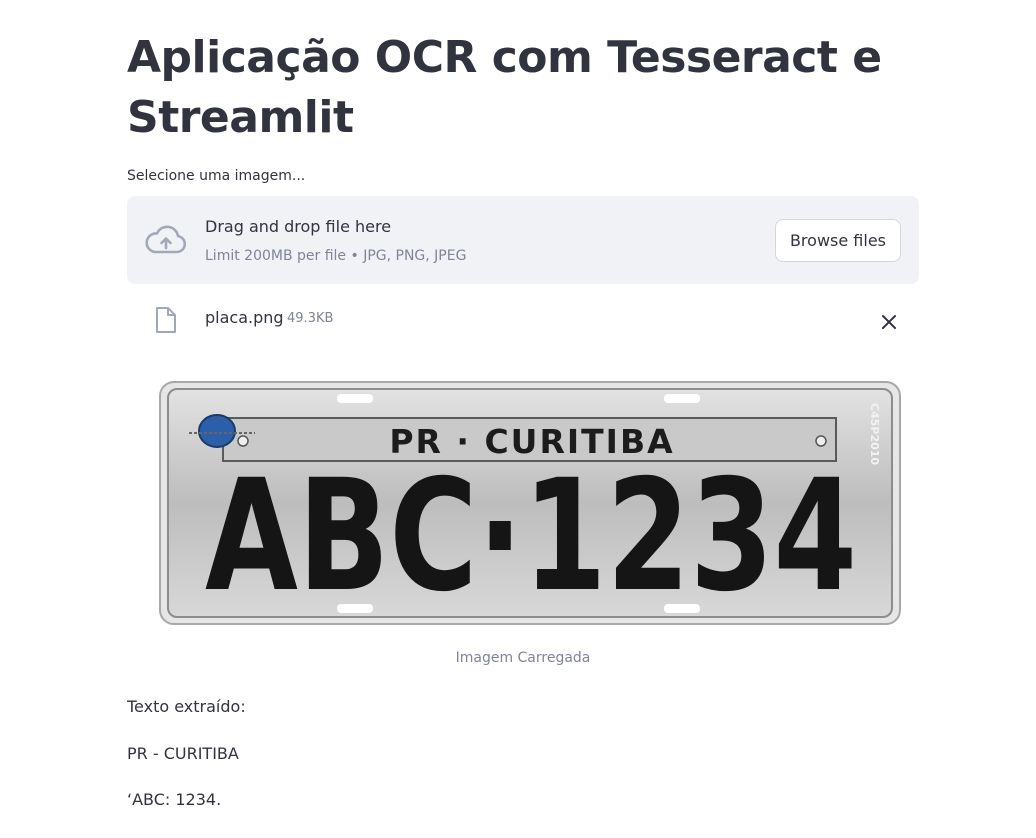  I want to click on plate-side-code: C45P2010, so click(874, 434).